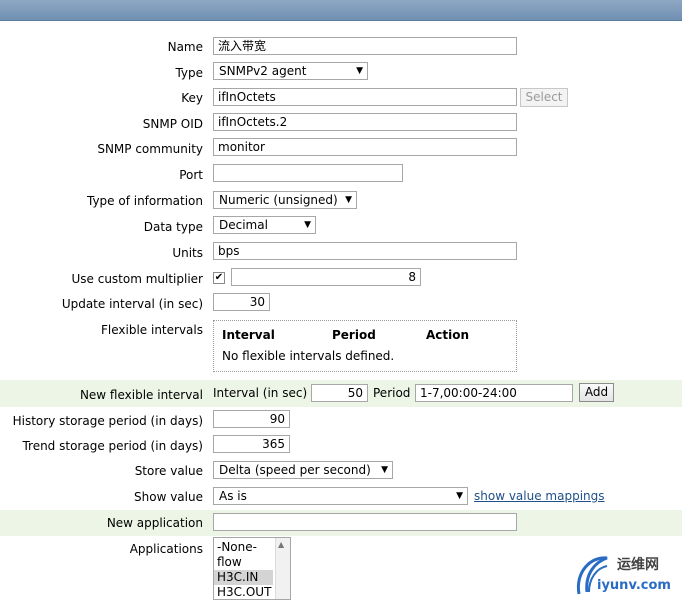  I want to click on snmp-oid-label: SNMP OID, so click(172, 124).